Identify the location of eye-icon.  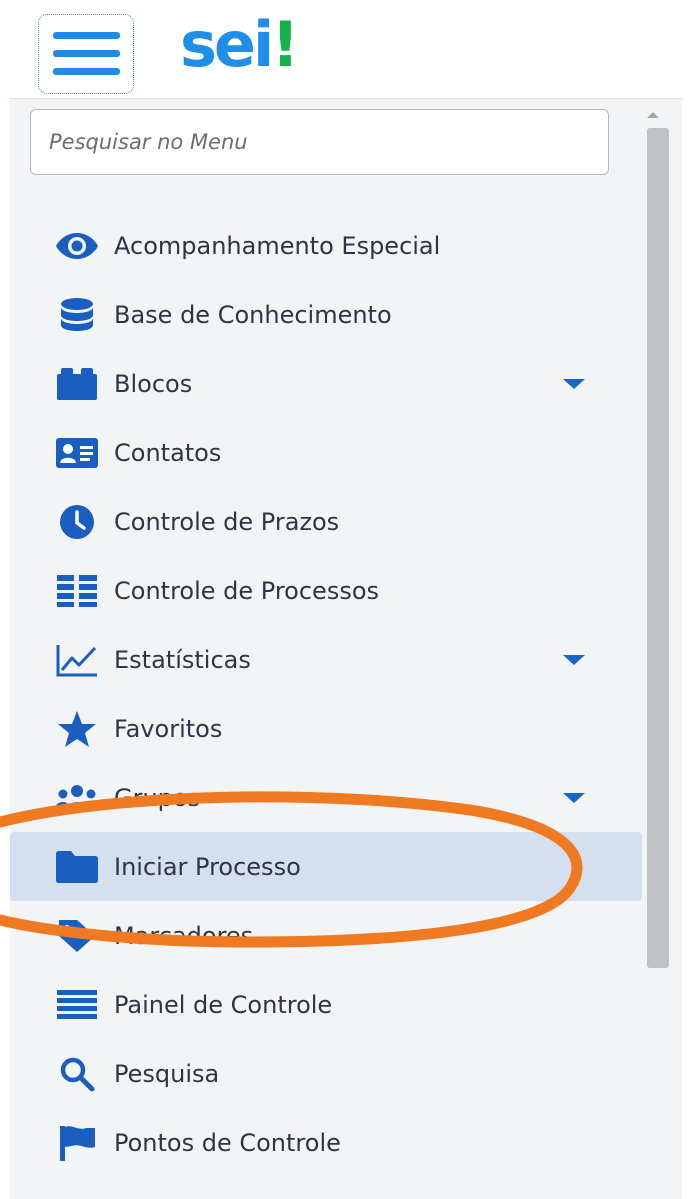
(77, 246).